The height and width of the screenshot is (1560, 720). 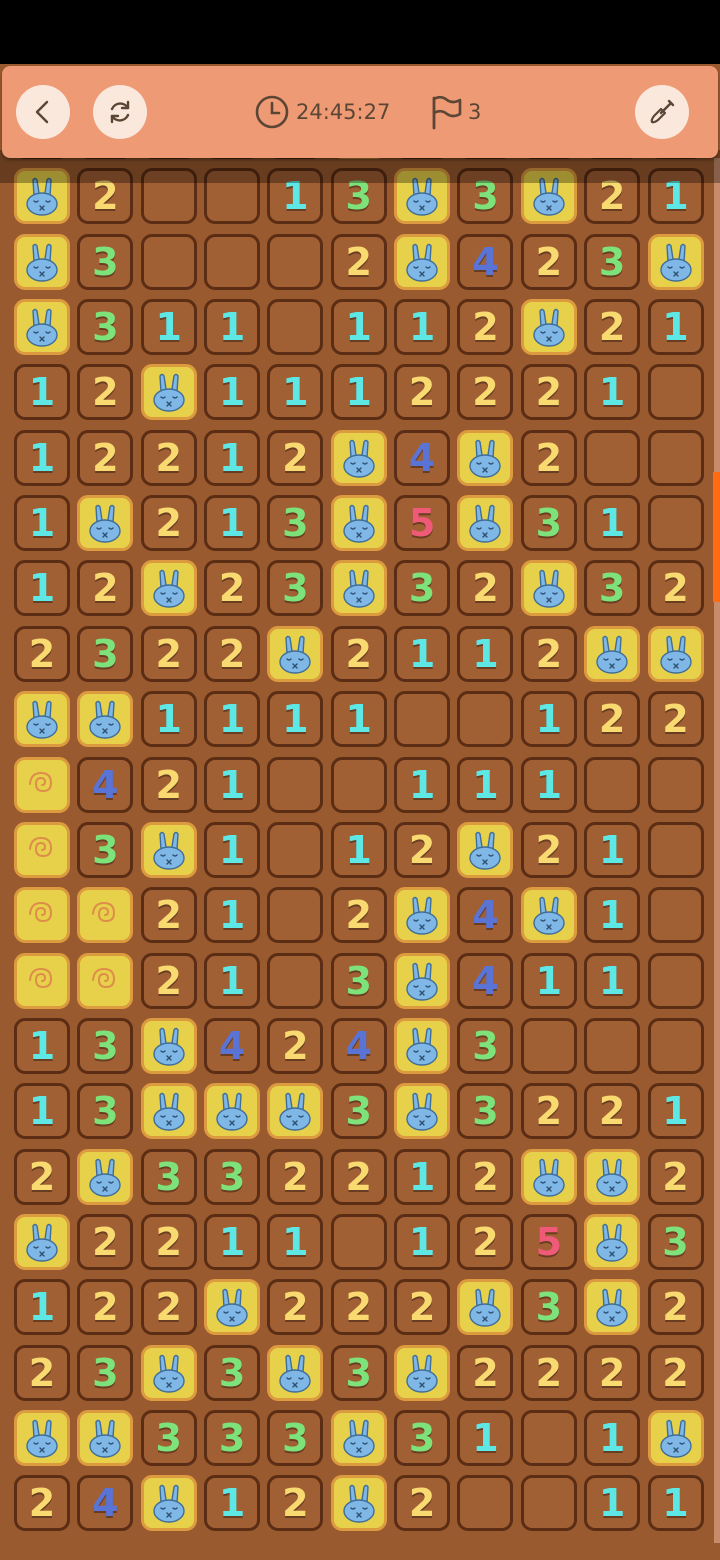 What do you see at coordinates (120, 112) in the screenshot?
I see `restart-button` at bounding box center [120, 112].